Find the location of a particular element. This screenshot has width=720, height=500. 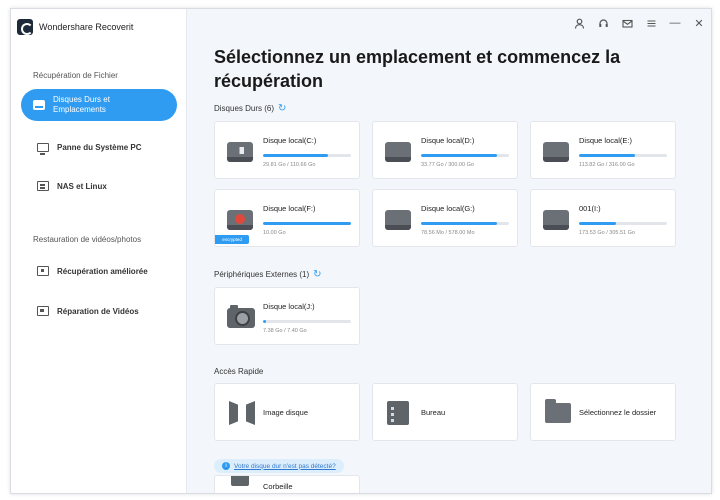

sidebar-item-label: Disques Durs et Emplacements is located at coordinates (81, 105).